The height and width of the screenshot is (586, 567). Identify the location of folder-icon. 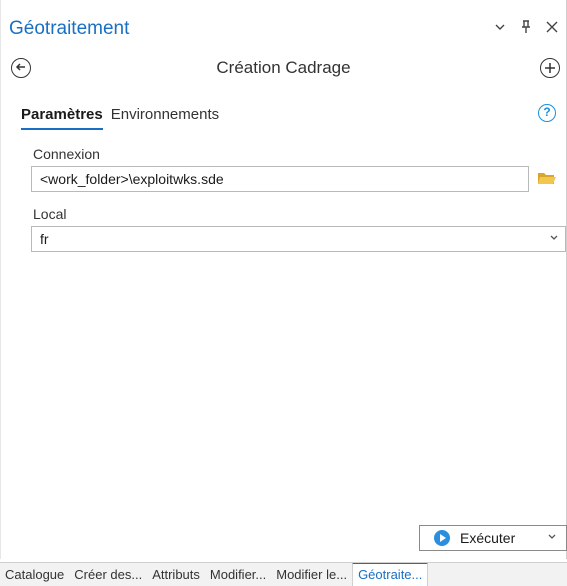
(547, 178).